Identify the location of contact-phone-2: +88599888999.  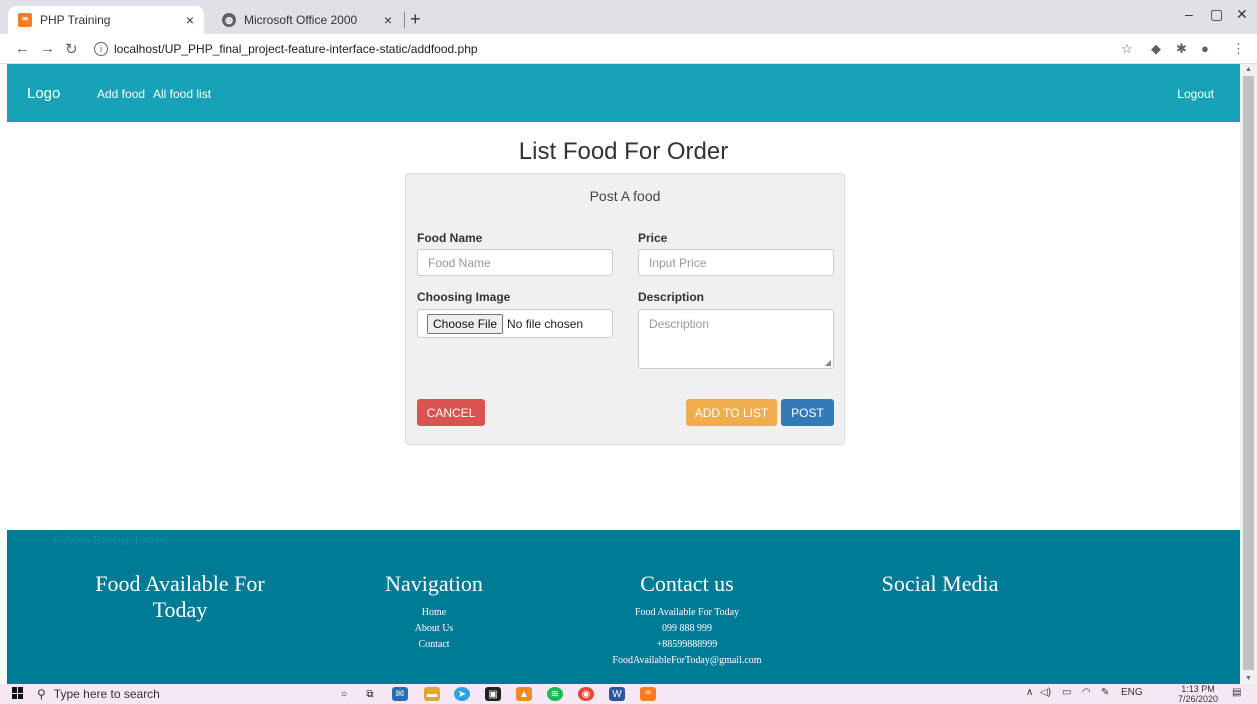
(687, 644).